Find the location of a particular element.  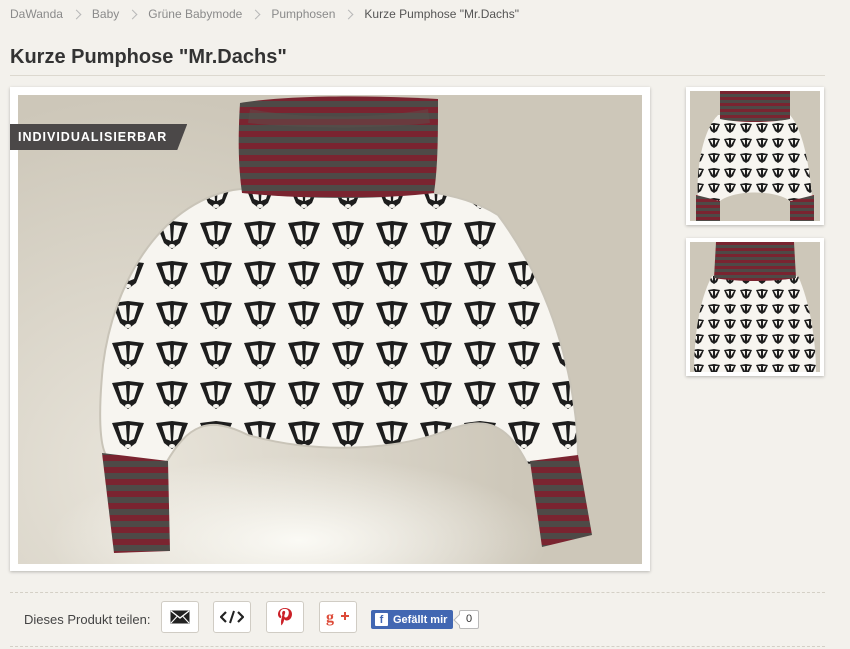

share-divider-top is located at coordinates (417, 592).